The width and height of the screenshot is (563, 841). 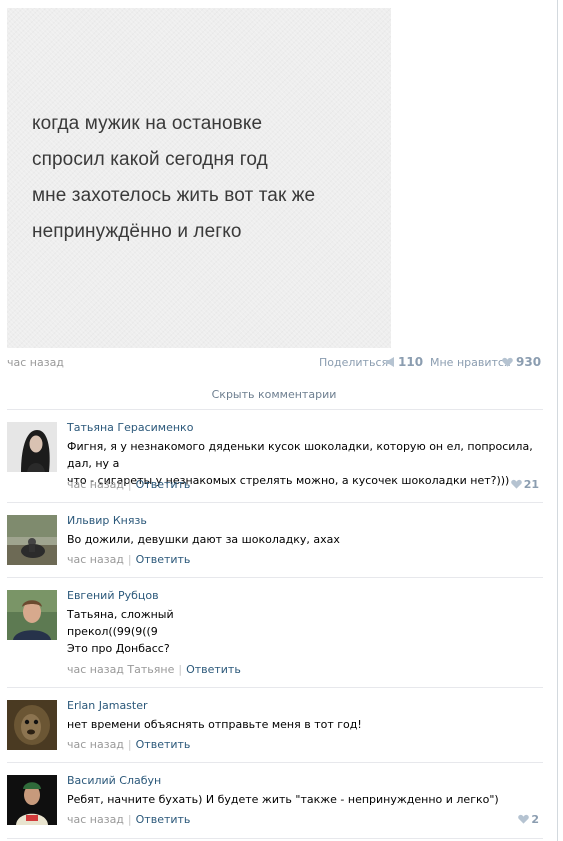 What do you see at coordinates (557, 420) in the screenshot?
I see `page-right-border` at bounding box center [557, 420].